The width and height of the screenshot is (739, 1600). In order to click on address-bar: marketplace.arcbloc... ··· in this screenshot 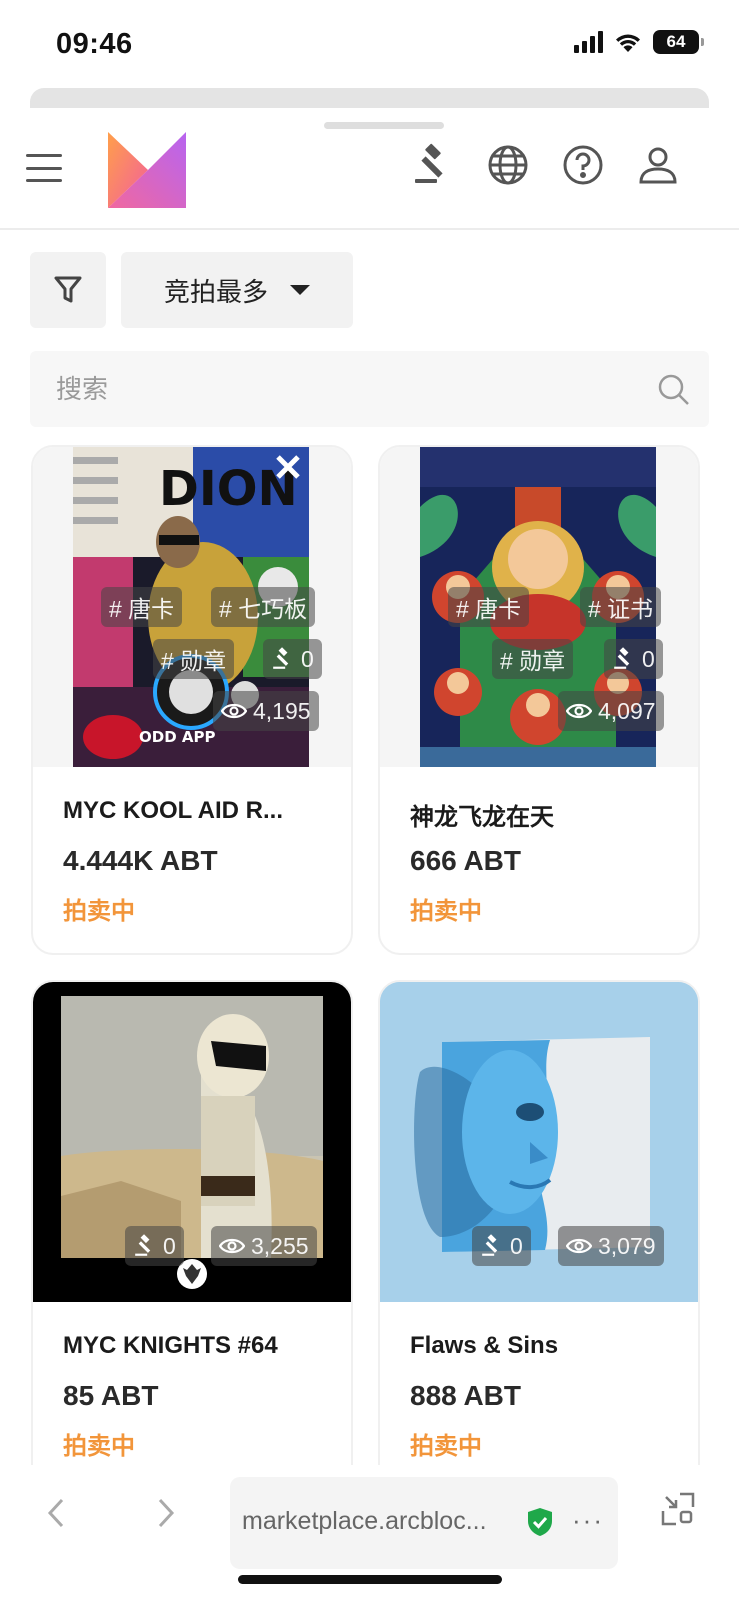, I will do `click(424, 1523)`.